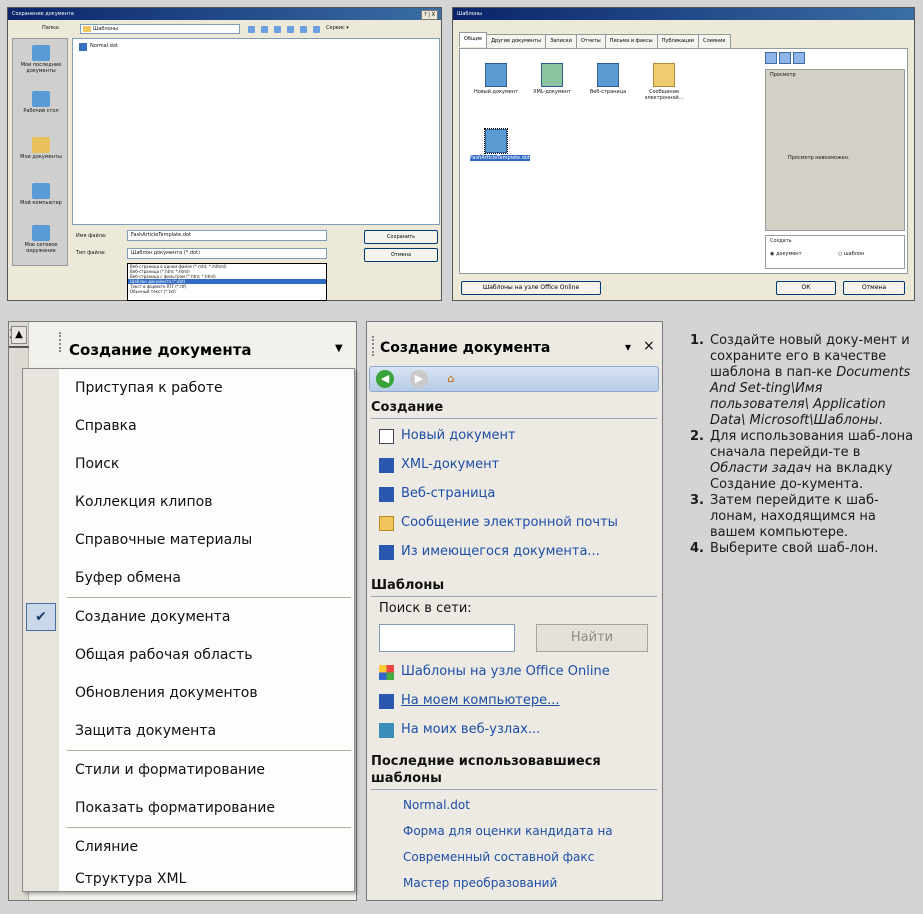 The width and height of the screenshot is (923, 914). I want to click on search-input, so click(447, 638).